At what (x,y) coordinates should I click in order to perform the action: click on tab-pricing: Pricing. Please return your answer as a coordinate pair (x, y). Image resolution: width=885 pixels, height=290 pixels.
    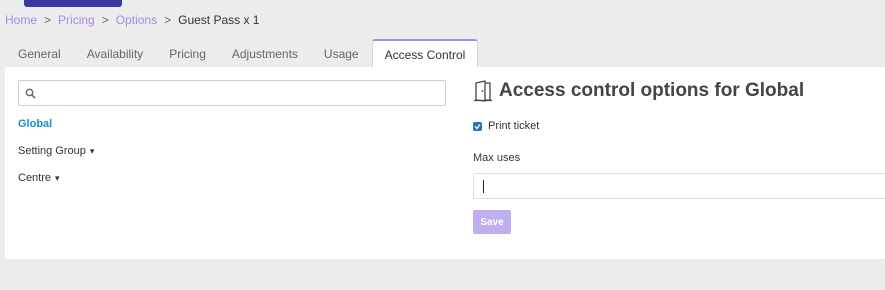
    Looking at the image, I should click on (187, 53).